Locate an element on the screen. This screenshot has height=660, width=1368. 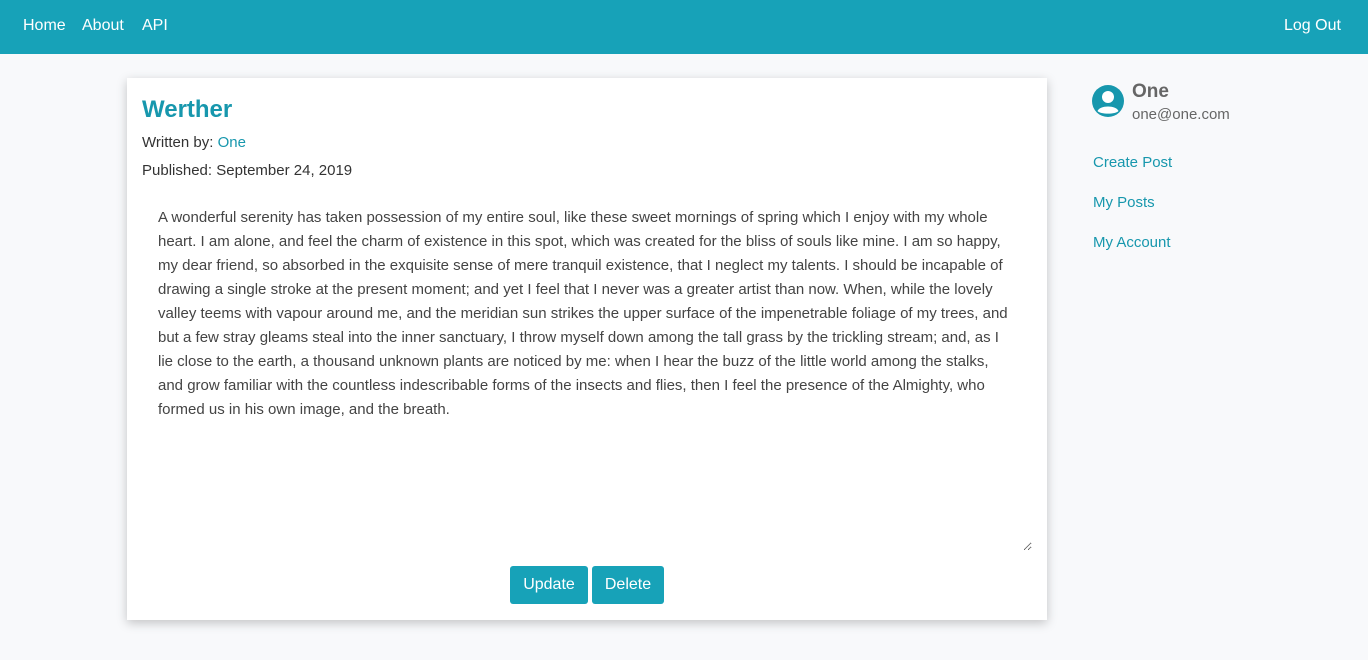
nav-about-link: About is located at coordinates (103, 26).